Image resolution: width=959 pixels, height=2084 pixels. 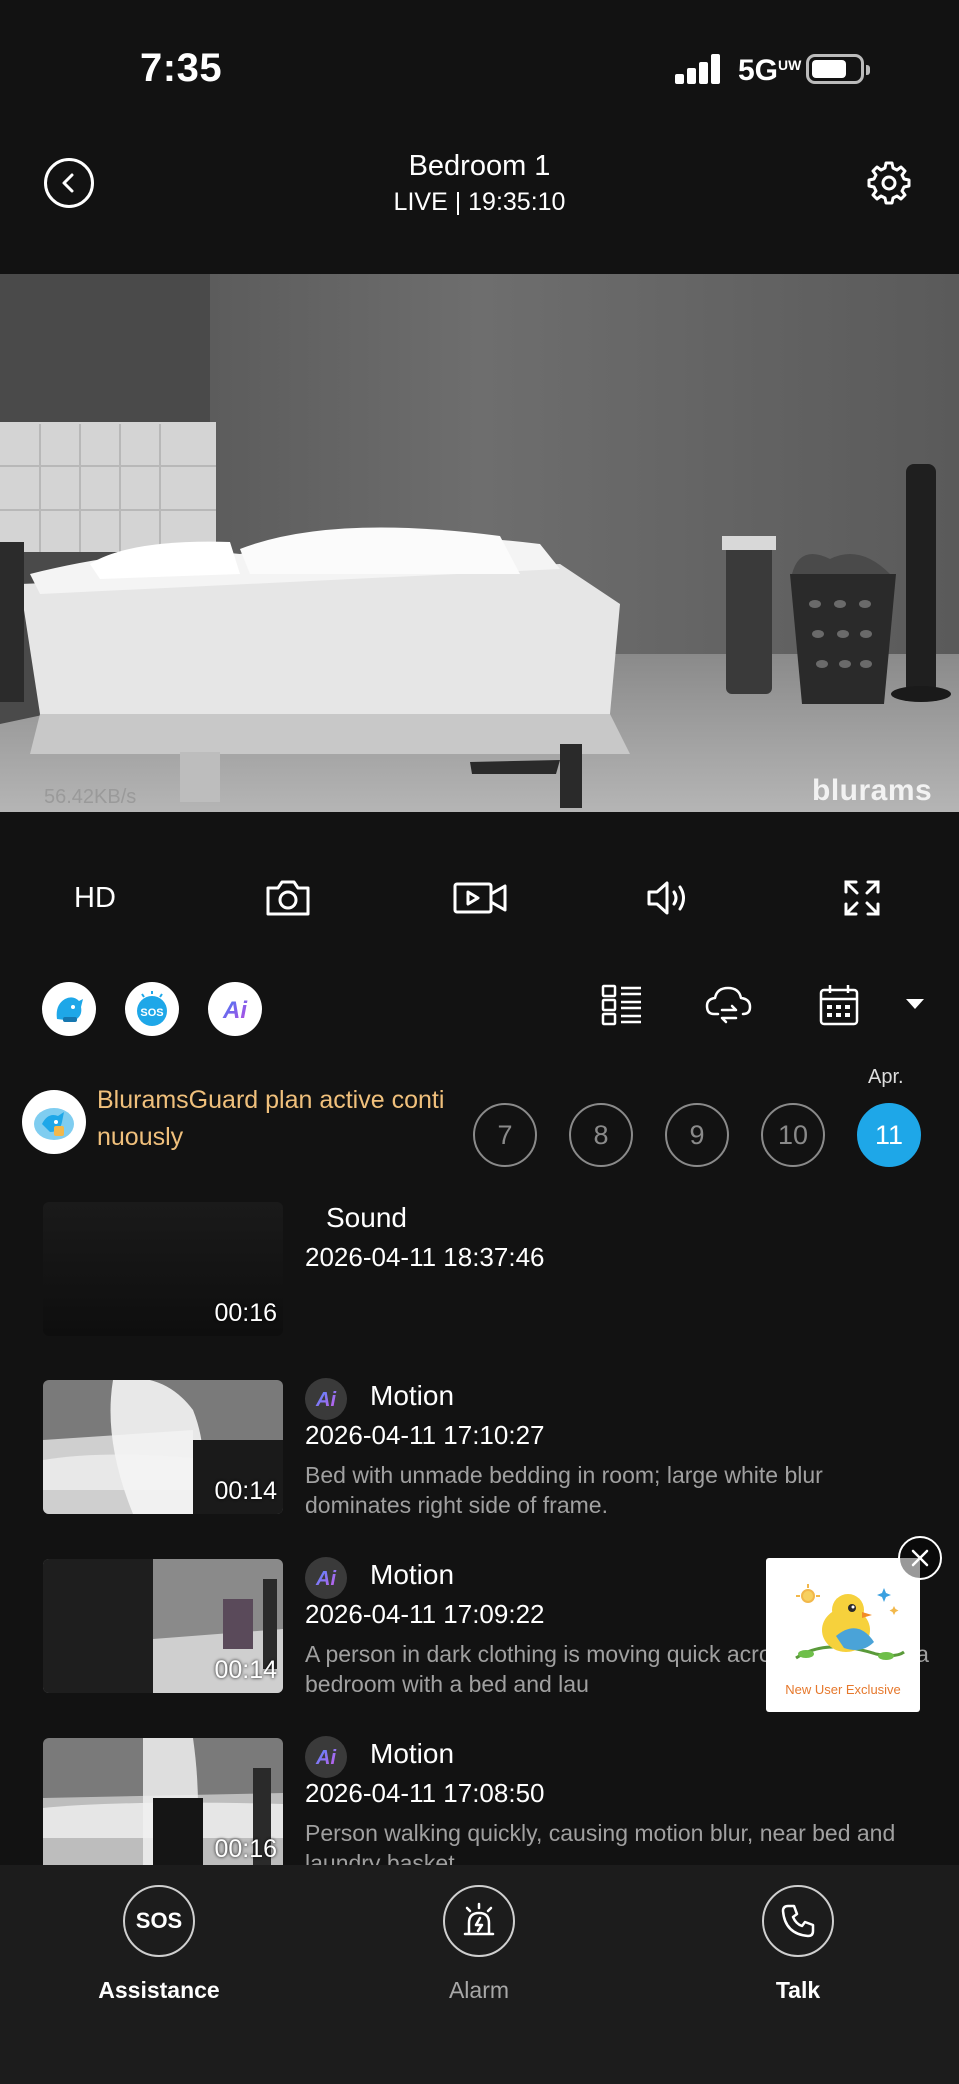 What do you see at coordinates (729, 1005) in the screenshot?
I see `cloud-sync-icon` at bounding box center [729, 1005].